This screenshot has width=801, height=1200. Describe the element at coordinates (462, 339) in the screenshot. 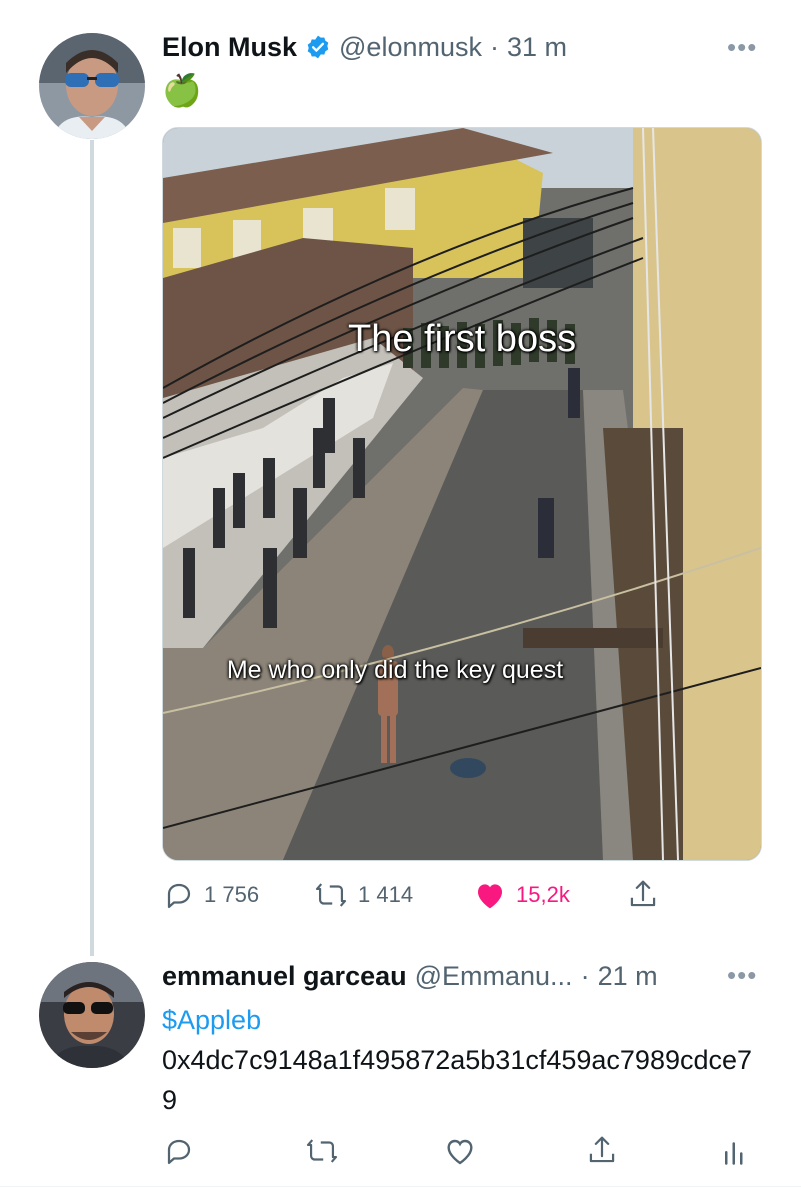

I see `meme-top-caption: The first boss` at that location.